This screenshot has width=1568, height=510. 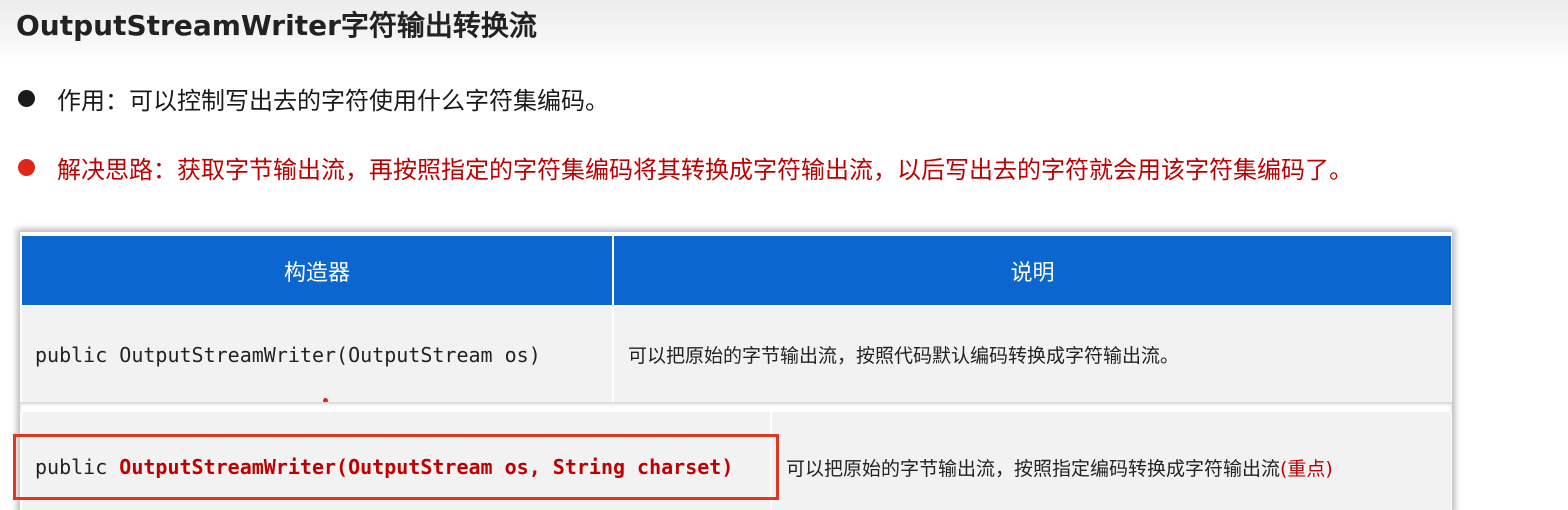 I want to click on constructor-signature: OutputStreamWriter(OutputStream os), so click(x=330, y=354).